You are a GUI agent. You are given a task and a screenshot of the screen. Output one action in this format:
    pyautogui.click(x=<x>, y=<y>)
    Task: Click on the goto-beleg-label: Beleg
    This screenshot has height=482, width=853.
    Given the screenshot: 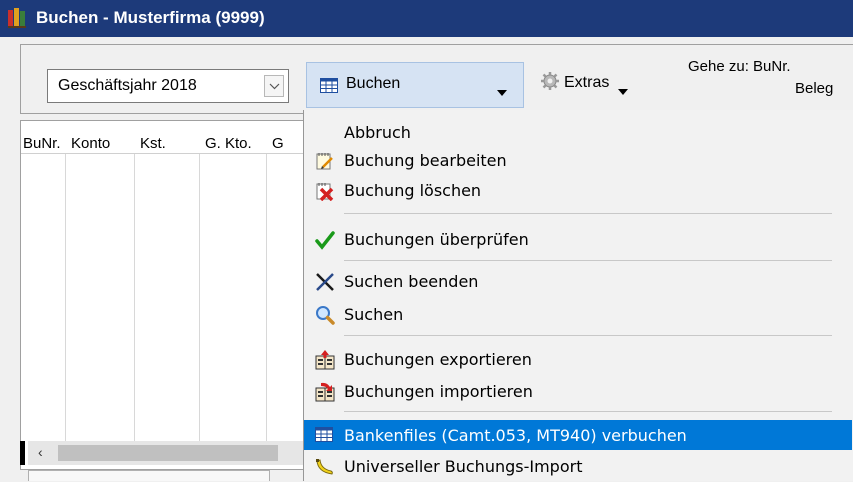 What is the action you would take?
    pyautogui.click(x=814, y=88)
    